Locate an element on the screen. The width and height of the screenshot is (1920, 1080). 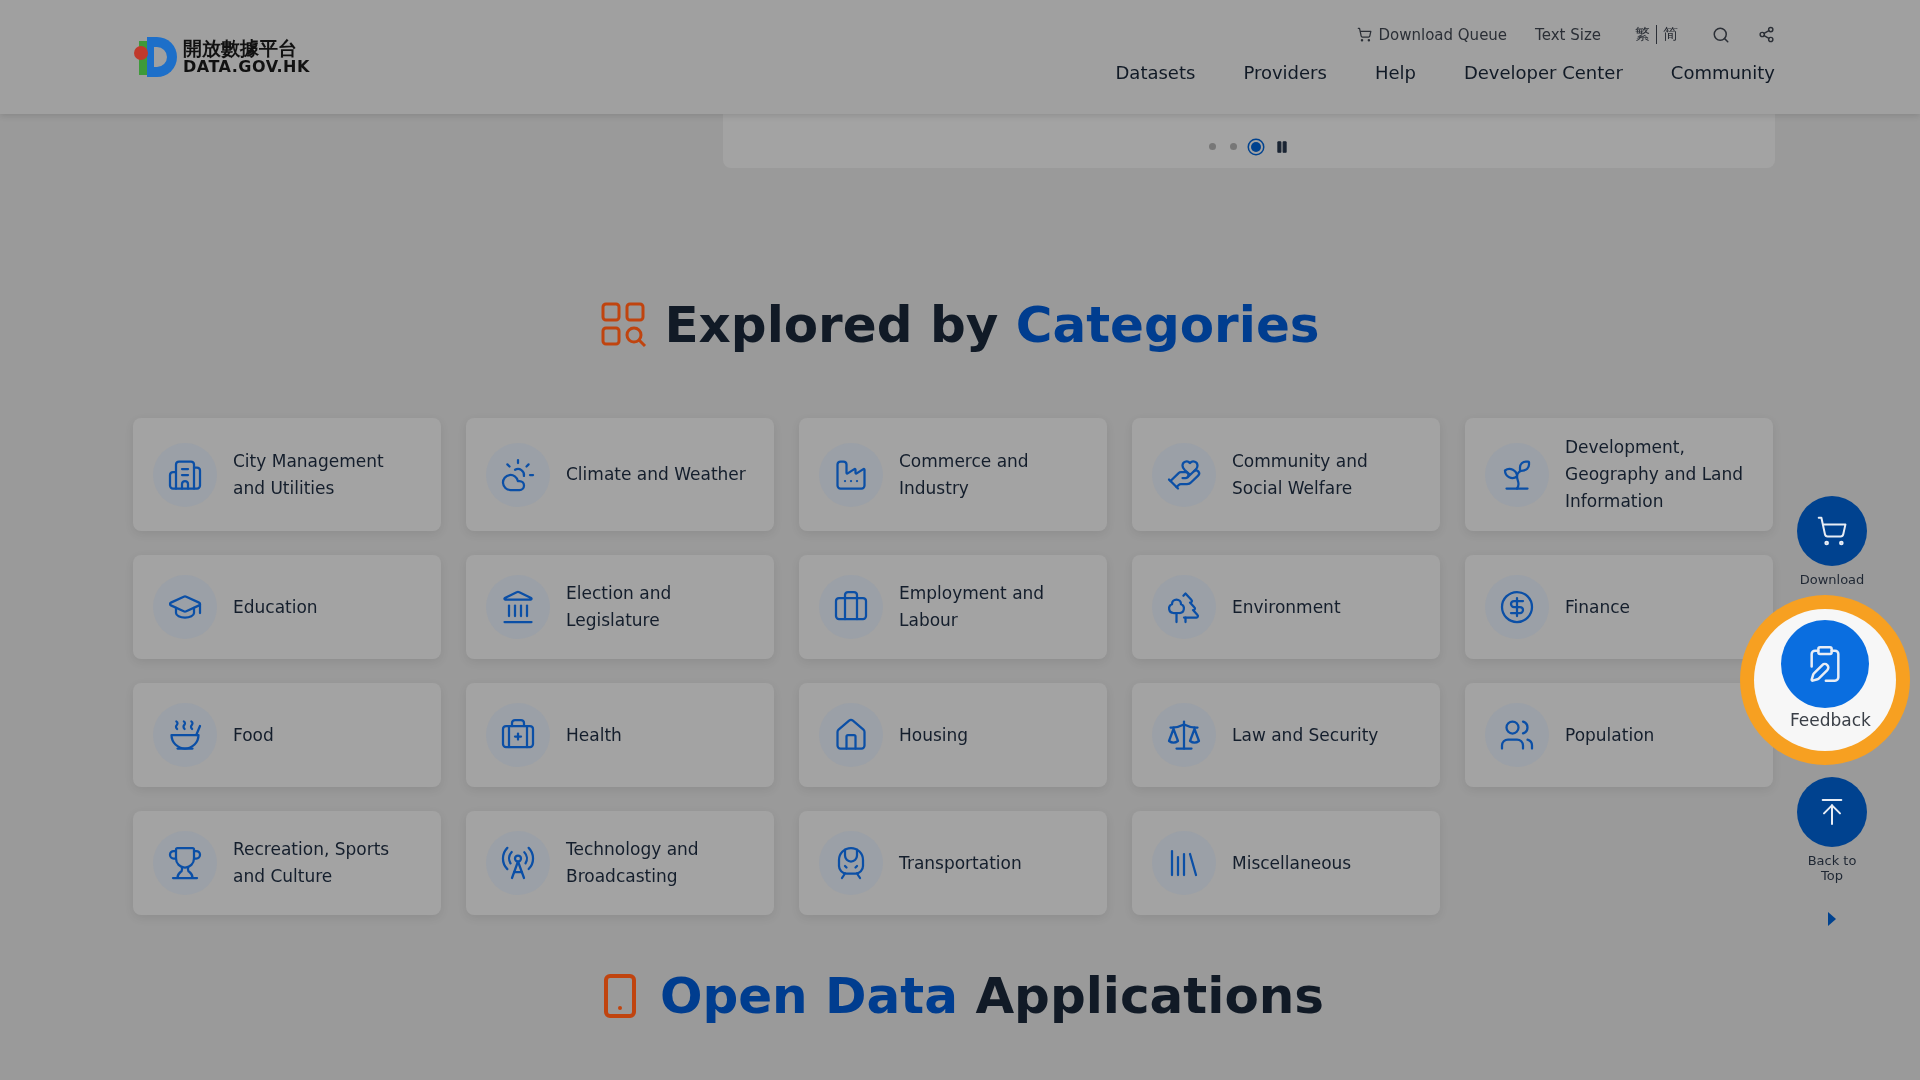
category-search-icon is located at coordinates (624, 325).